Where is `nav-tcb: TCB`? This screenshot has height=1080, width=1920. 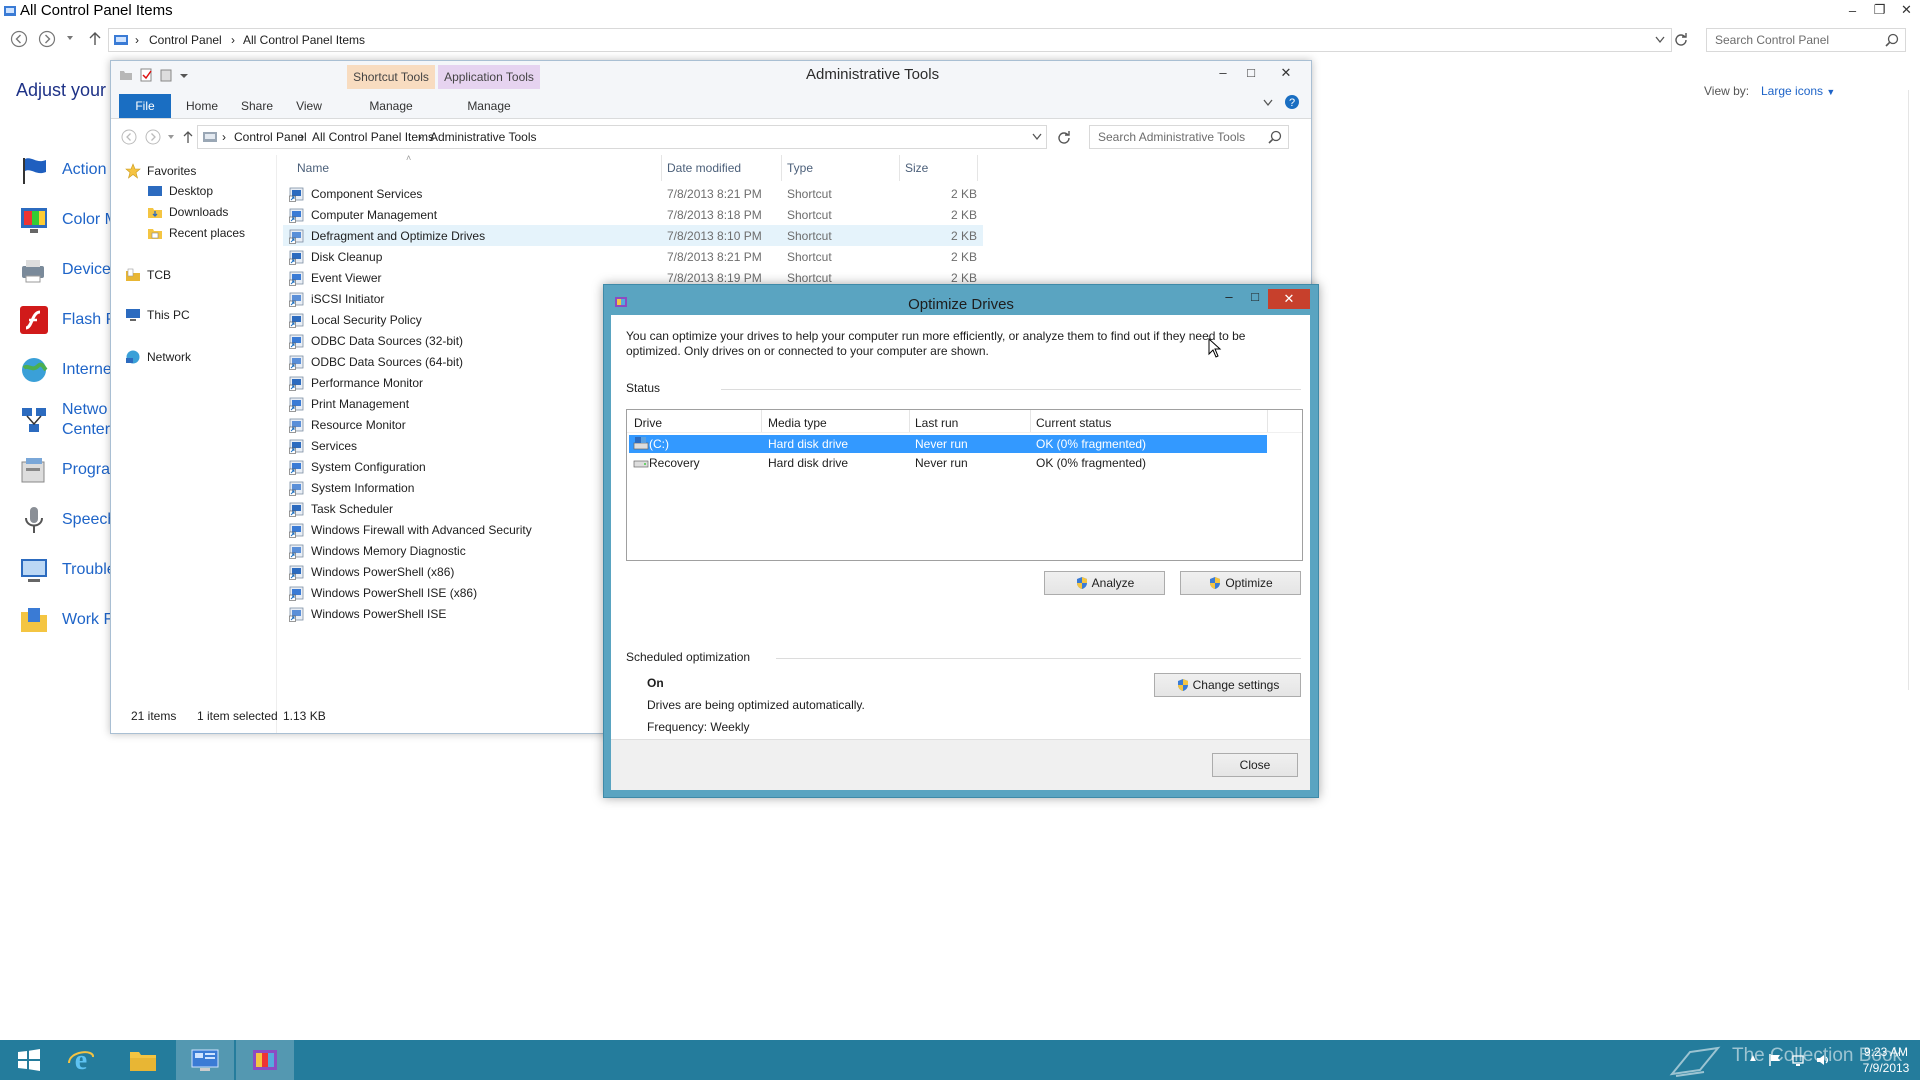 nav-tcb: TCB is located at coordinates (148, 275).